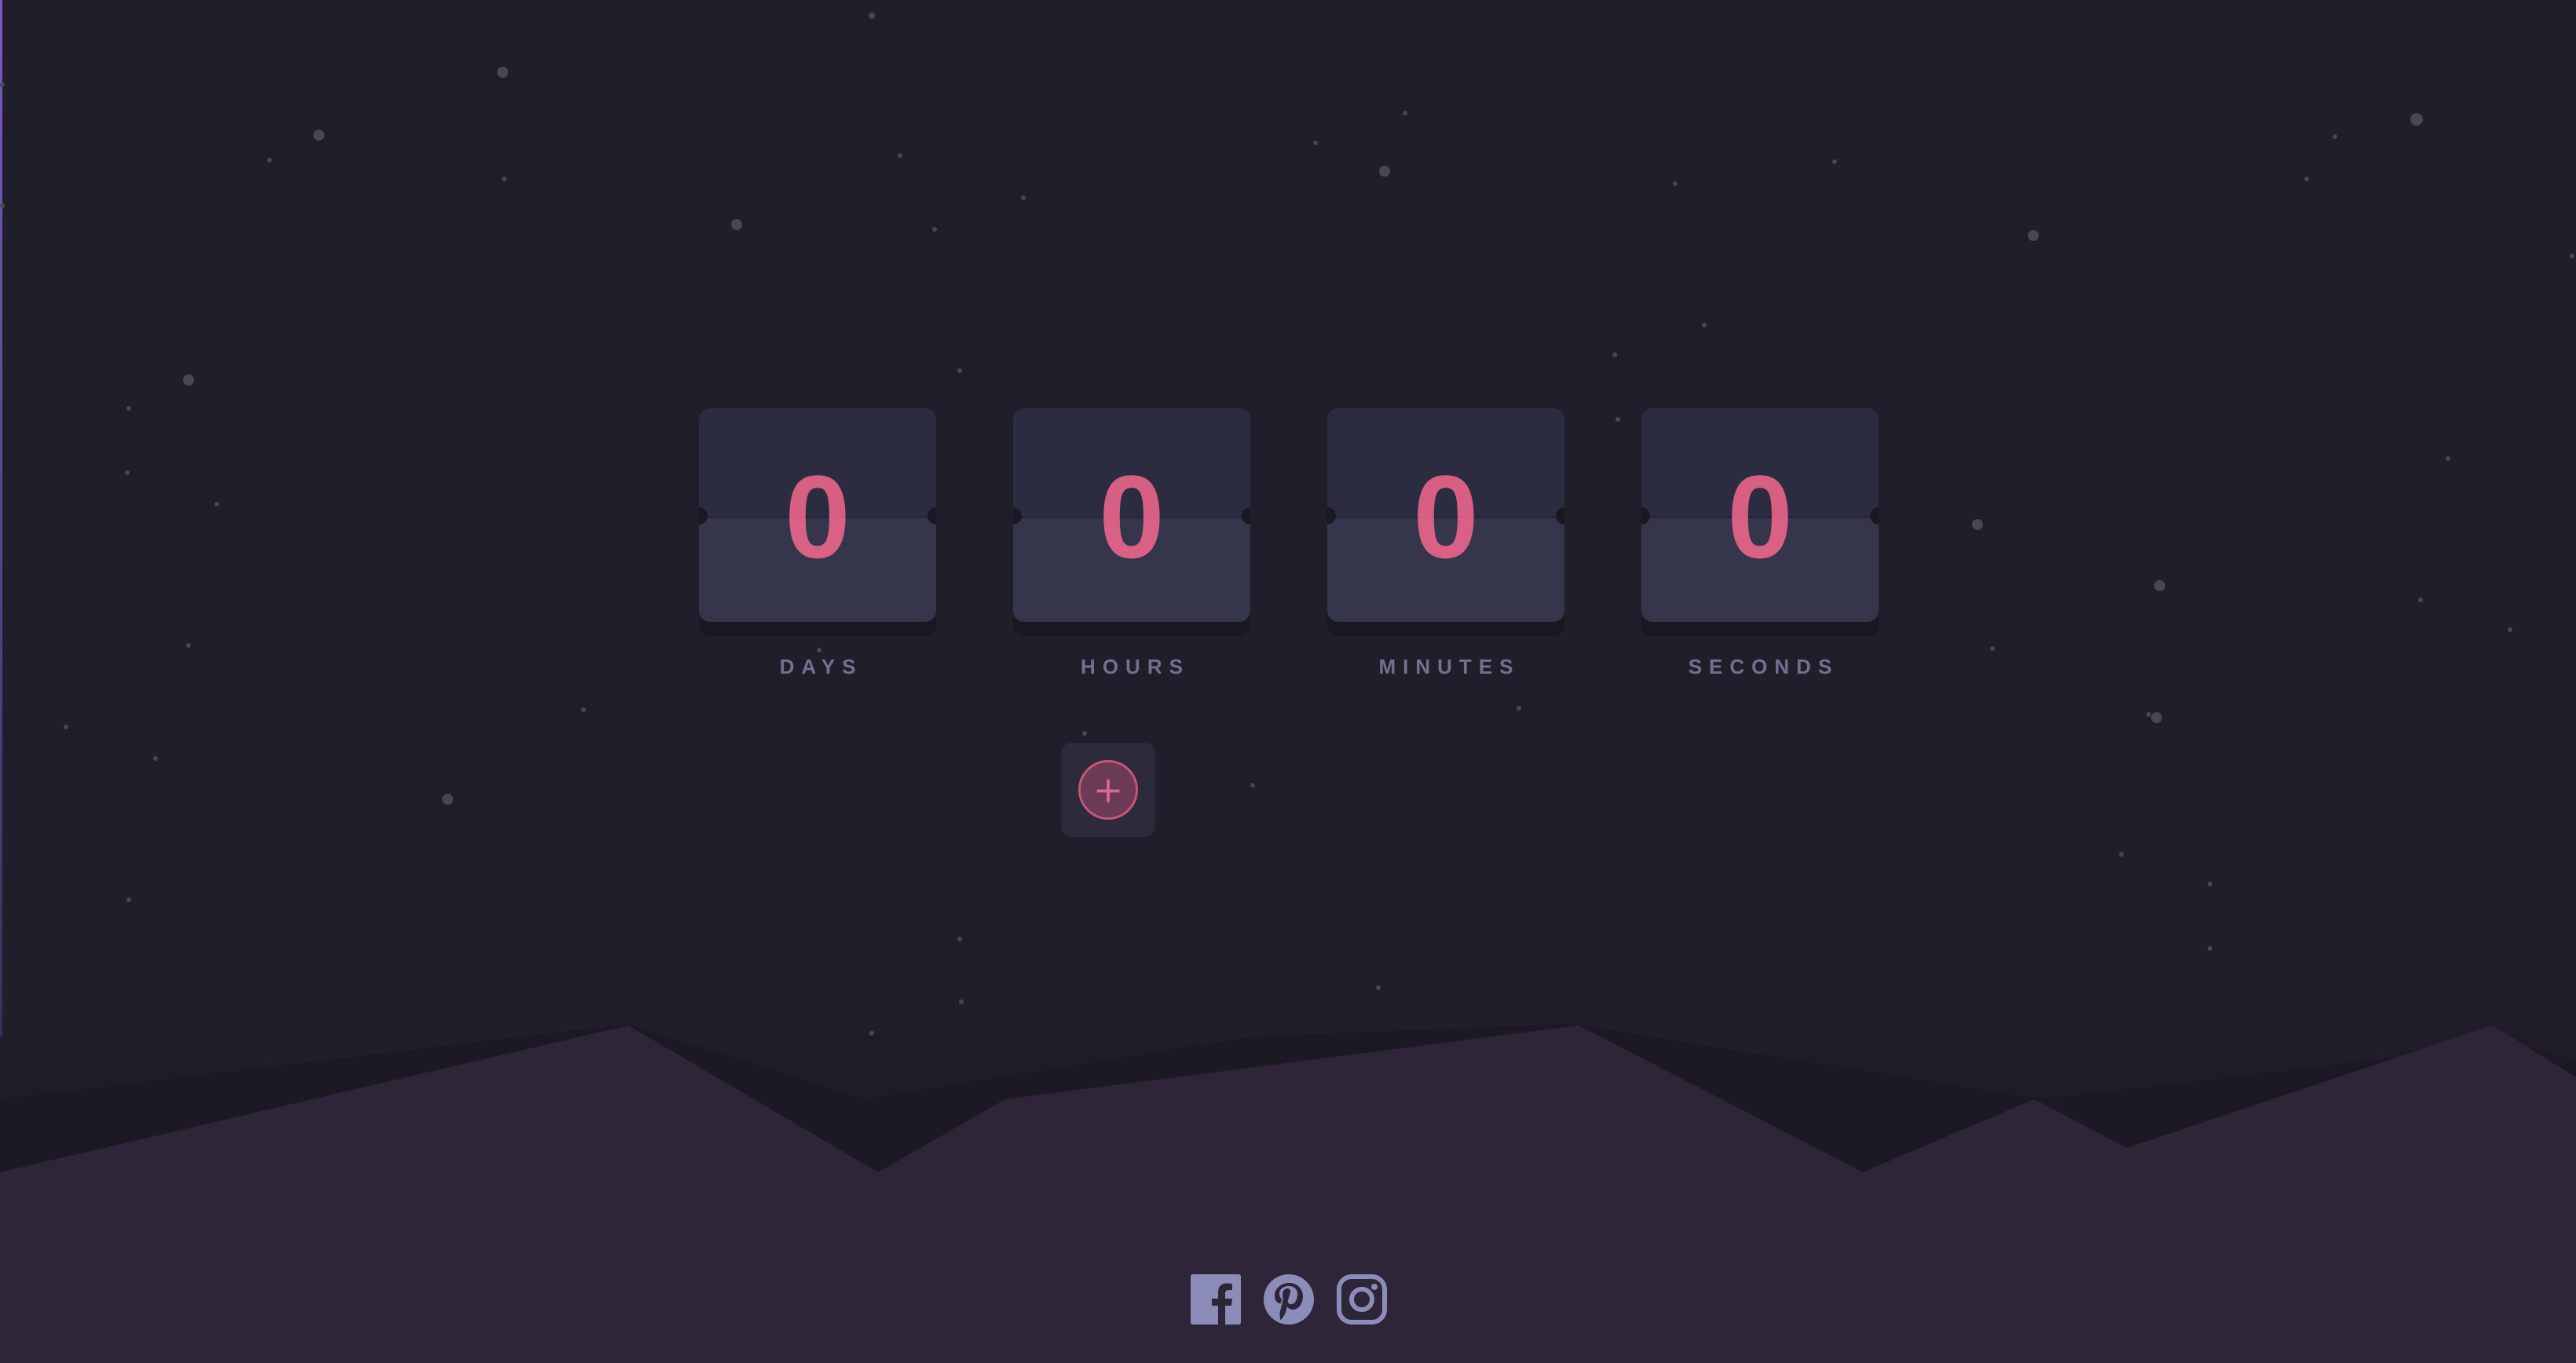 Image resolution: width=2576 pixels, height=1363 pixels. I want to click on unit-days: 0 DAYS, so click(817, 545).